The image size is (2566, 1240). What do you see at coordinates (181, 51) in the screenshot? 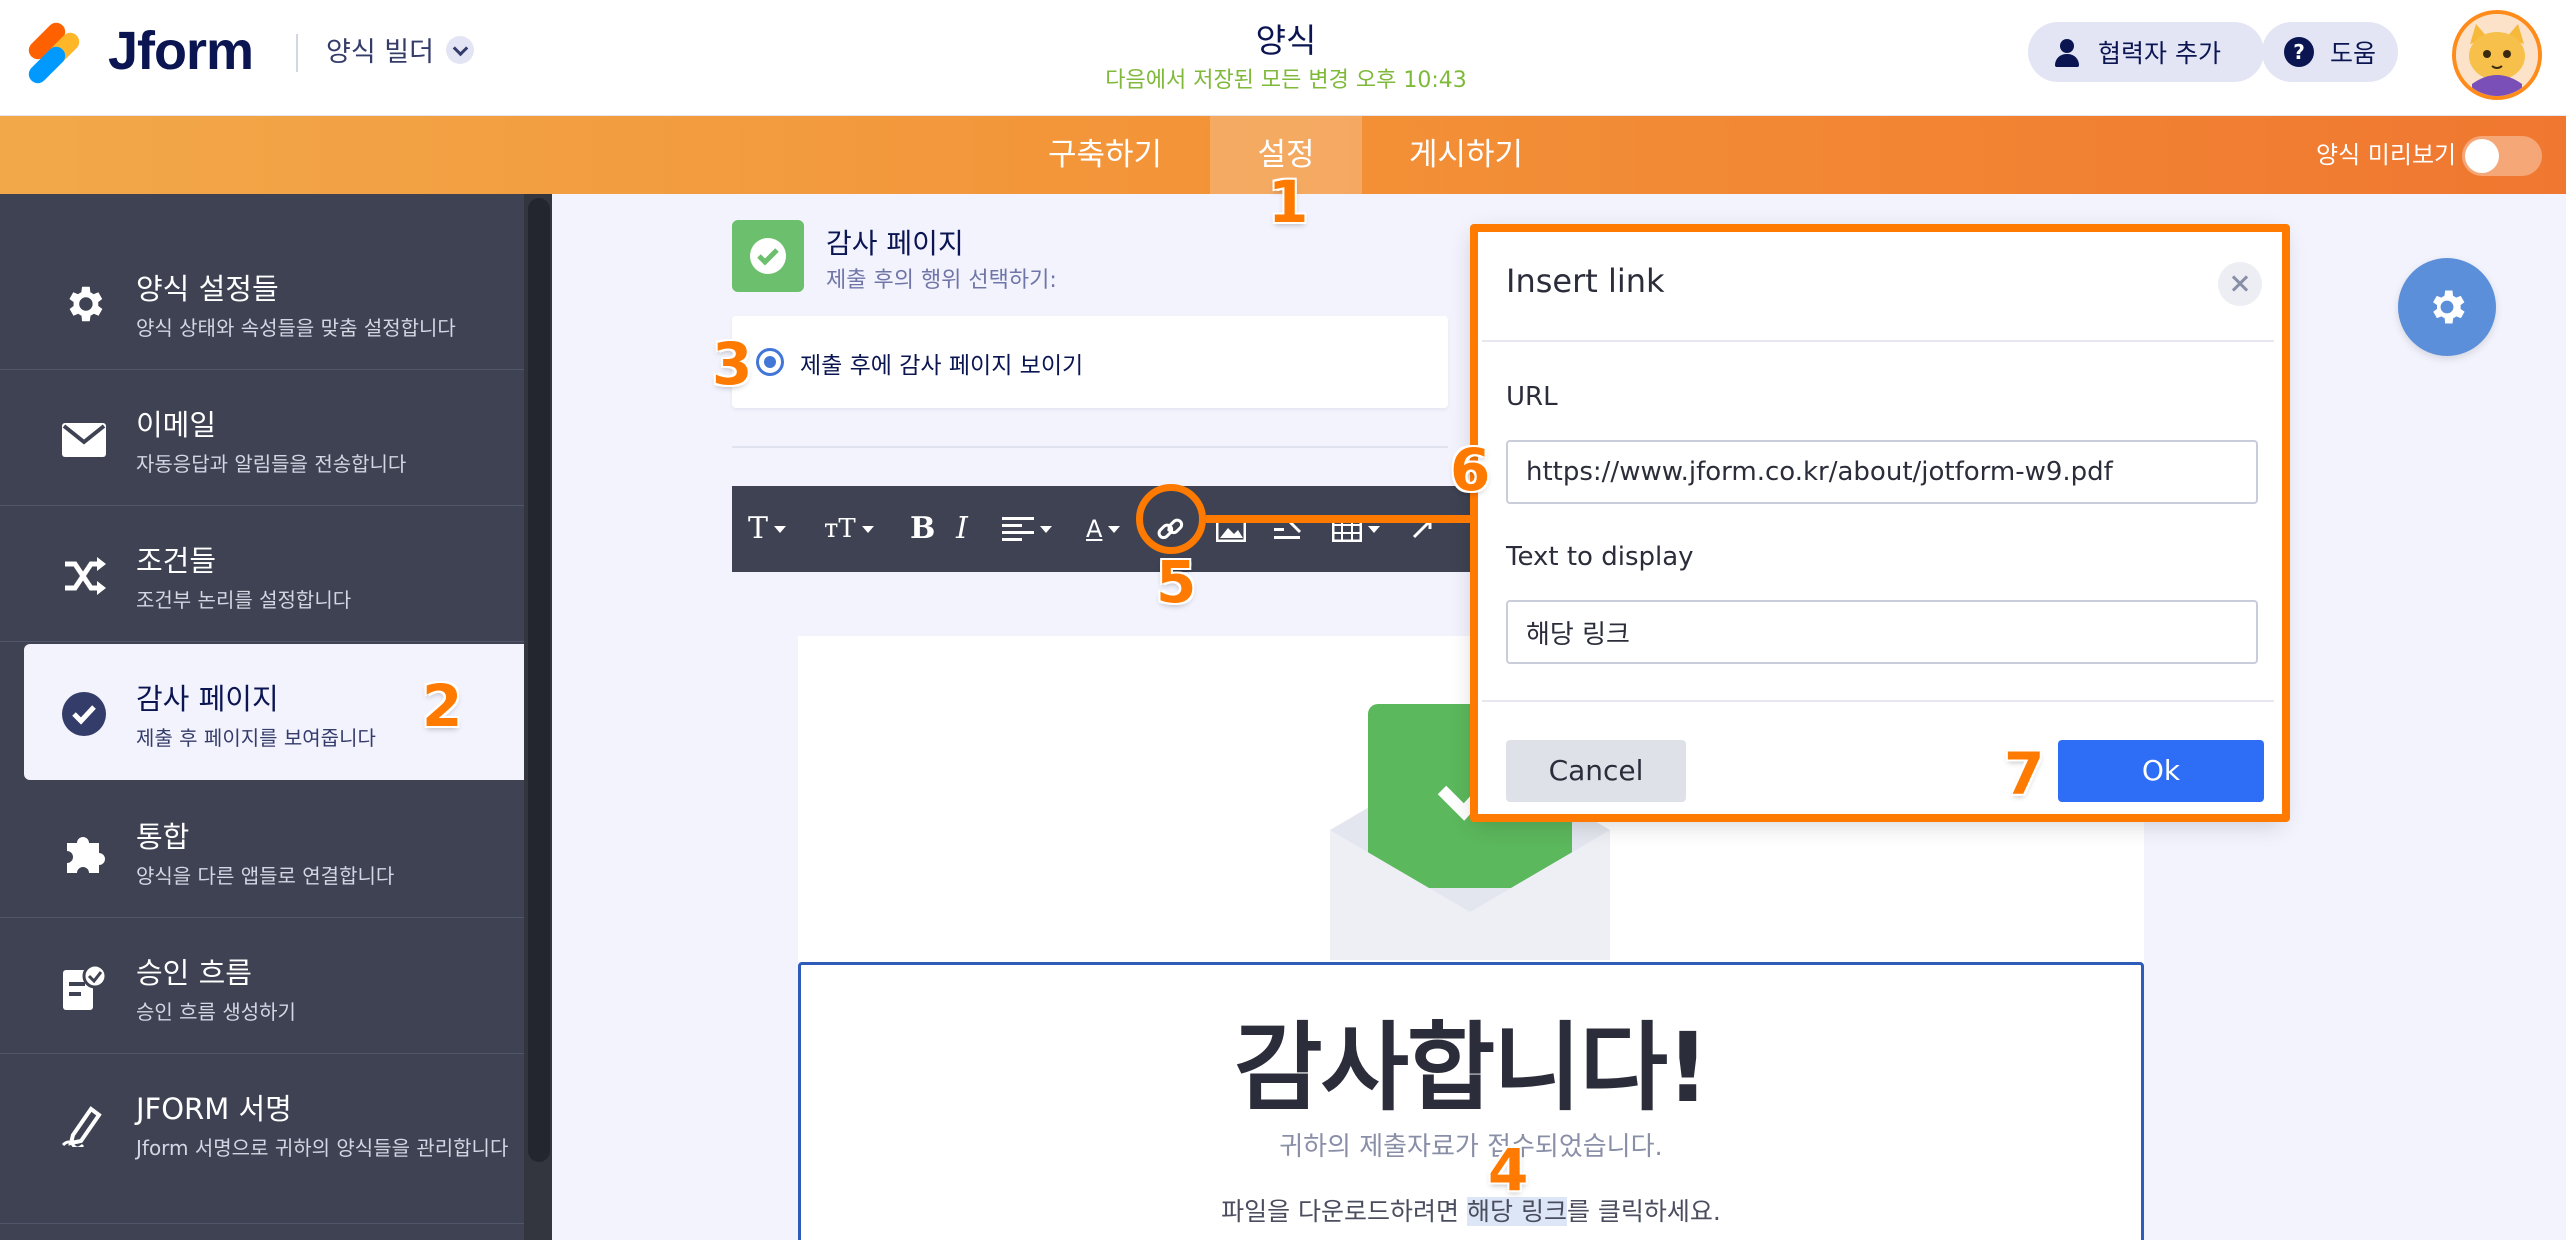
I see `logo-text: Jform` at bounding box center [181, 51].